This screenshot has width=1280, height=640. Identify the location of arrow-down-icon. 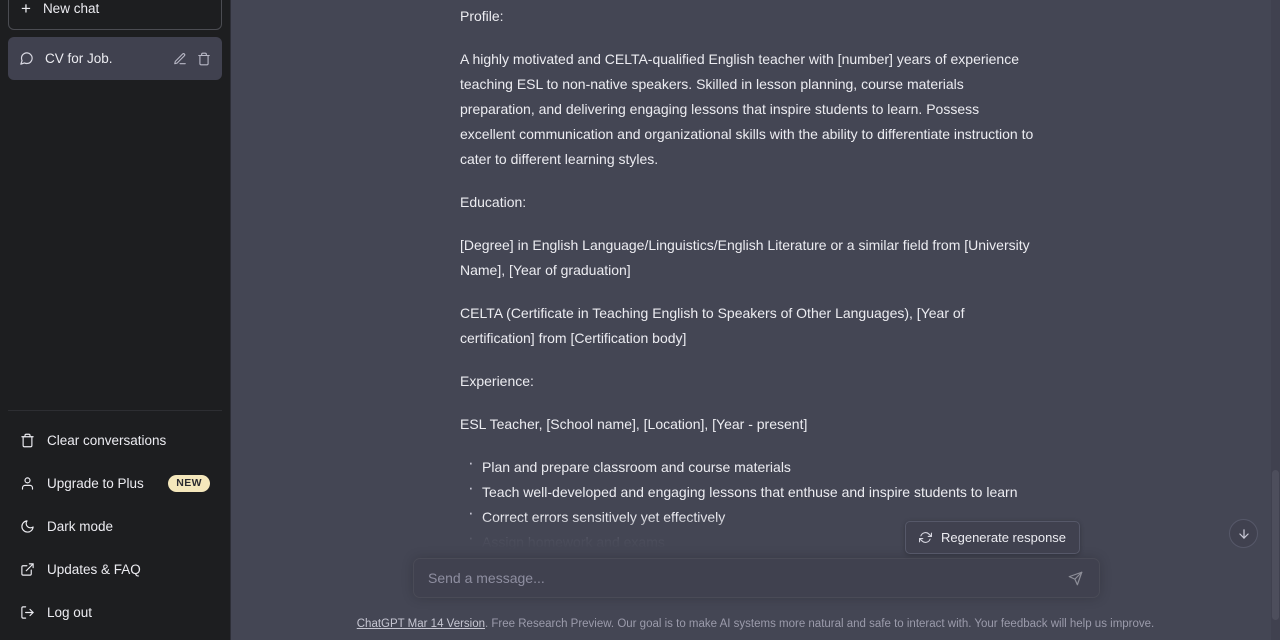
(1244, 534).